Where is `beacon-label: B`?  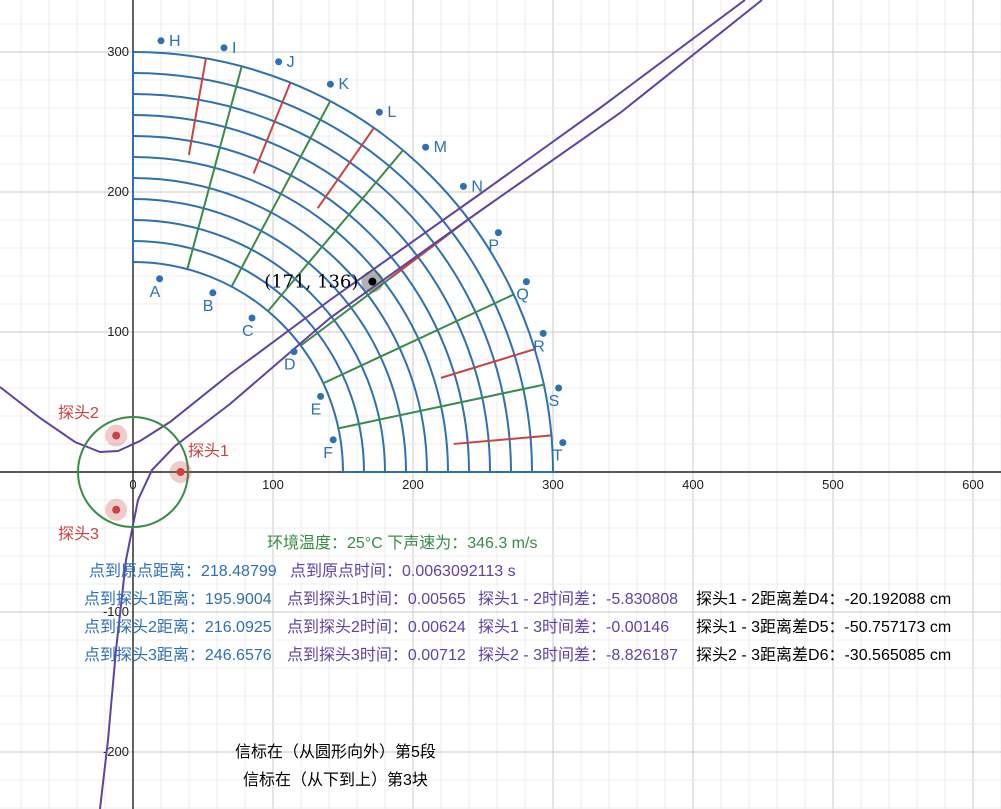
beacon-label: B is located at coordinates (208, 306).